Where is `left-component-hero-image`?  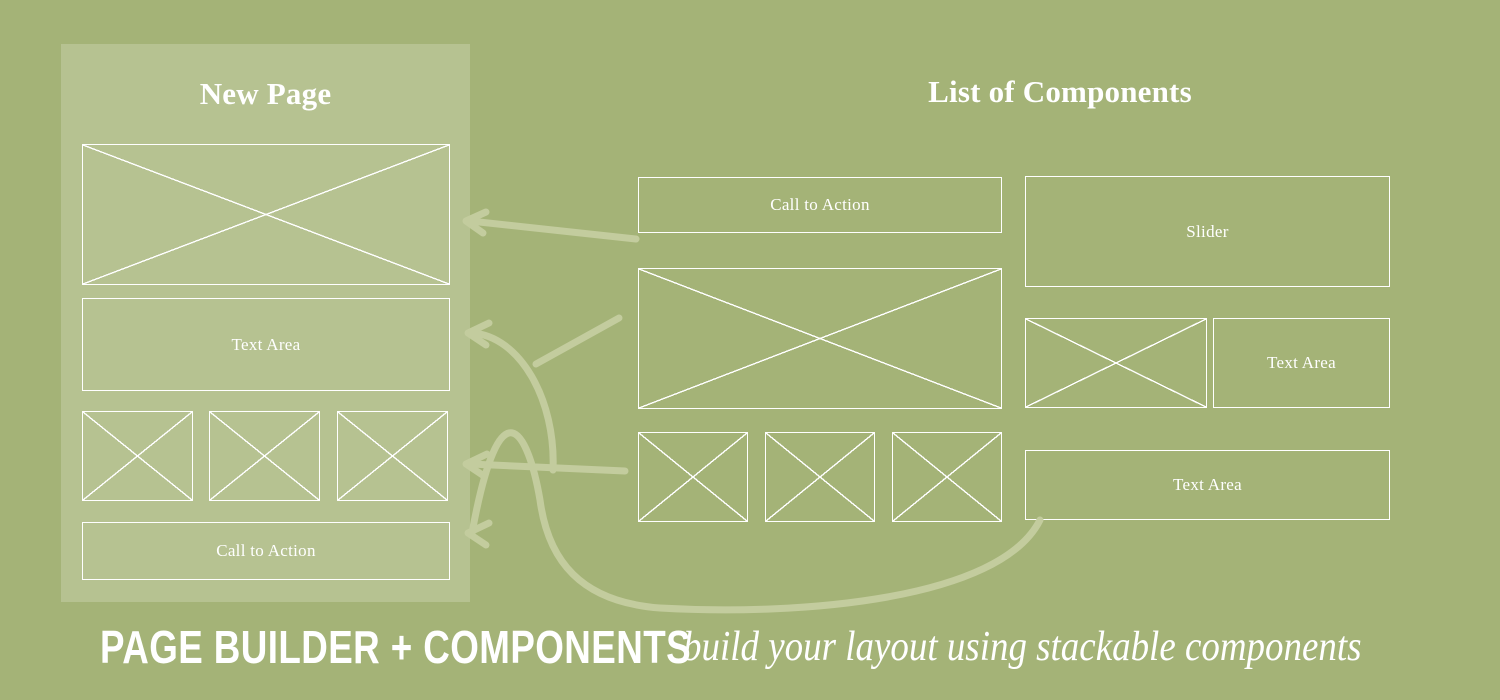
left-component-hero-image is located at coordinates (266, 214).